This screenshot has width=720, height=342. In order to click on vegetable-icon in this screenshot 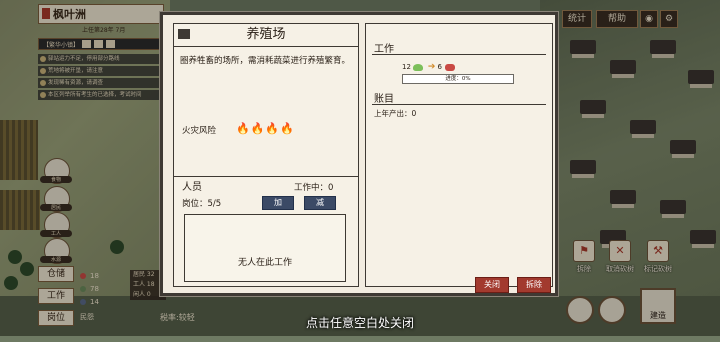, I will do `click(417, 67)`.